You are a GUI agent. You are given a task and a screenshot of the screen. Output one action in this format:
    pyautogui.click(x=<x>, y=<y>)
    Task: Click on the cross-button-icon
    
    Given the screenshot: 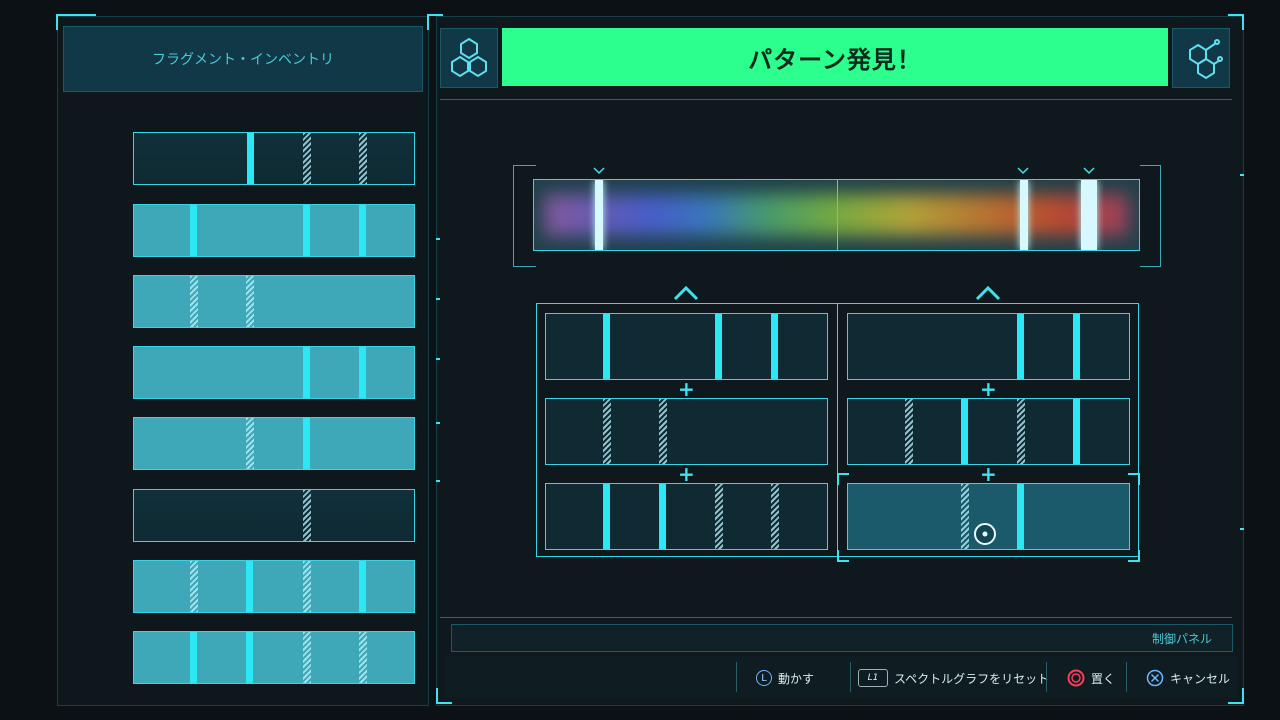 What is the action you would take?
    pyautogui.click(x=1155, y=678)
    